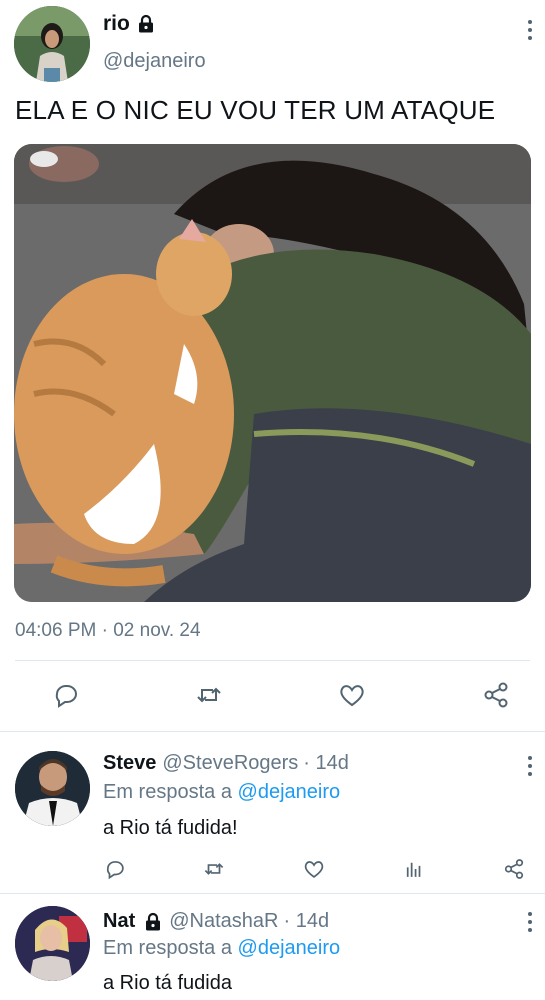 The width and height of the screenshot is (545, 1000). Describe the element at coordinates (167, 983) in the screenshot. I see `reply-text: a Rio tá fudida` at that location.